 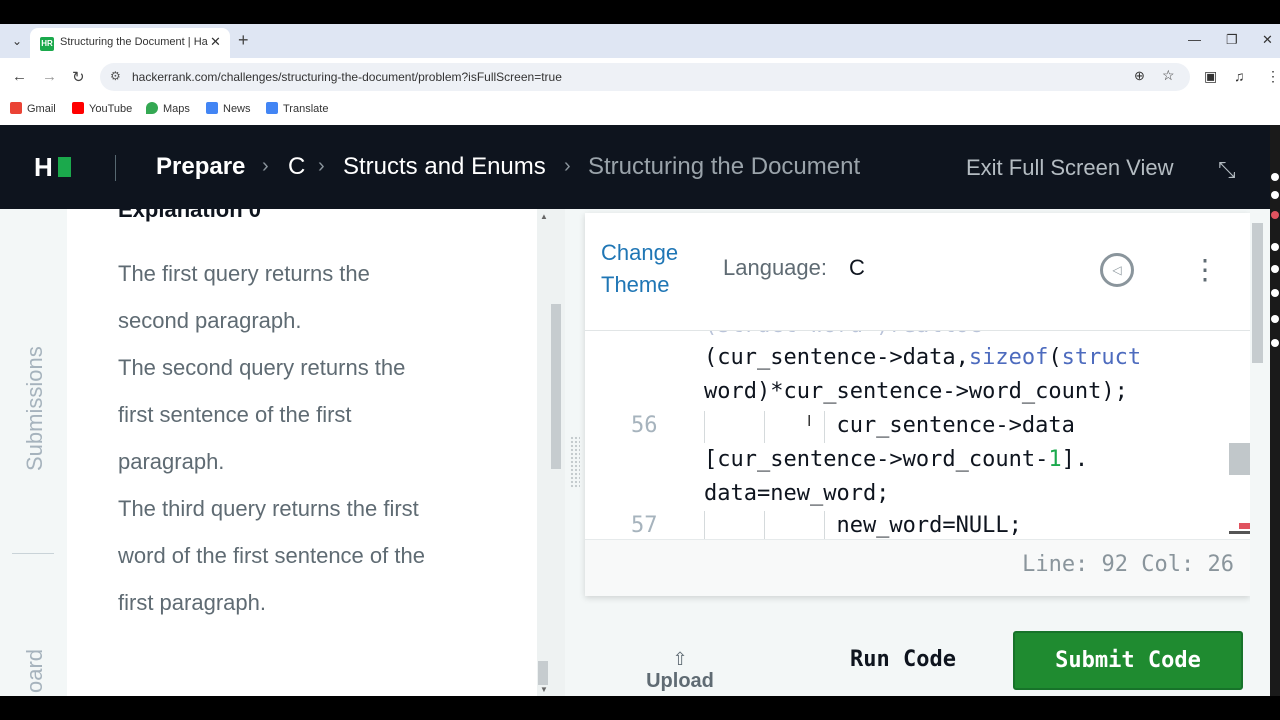 I want to click on new-tab-icon: +, so click(x=243, y=40).